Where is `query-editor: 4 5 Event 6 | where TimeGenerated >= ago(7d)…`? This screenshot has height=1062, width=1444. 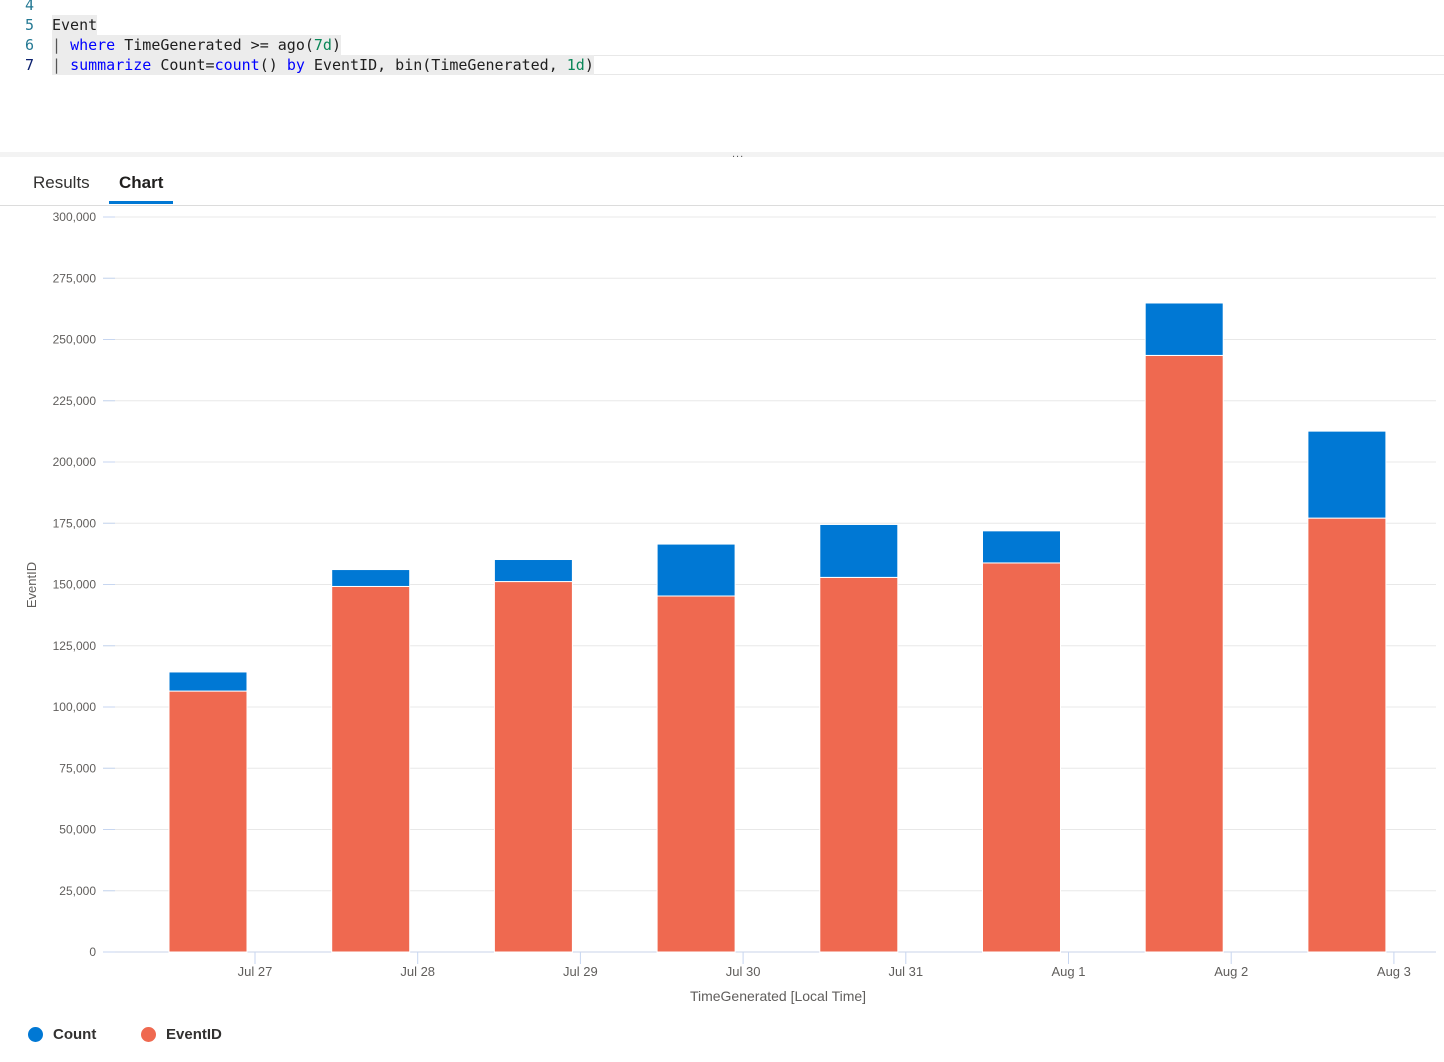 query-editor: 4 5 Event 6 | where TimeGenerated >= ago(7d)… is located at coordinates (722, 75).